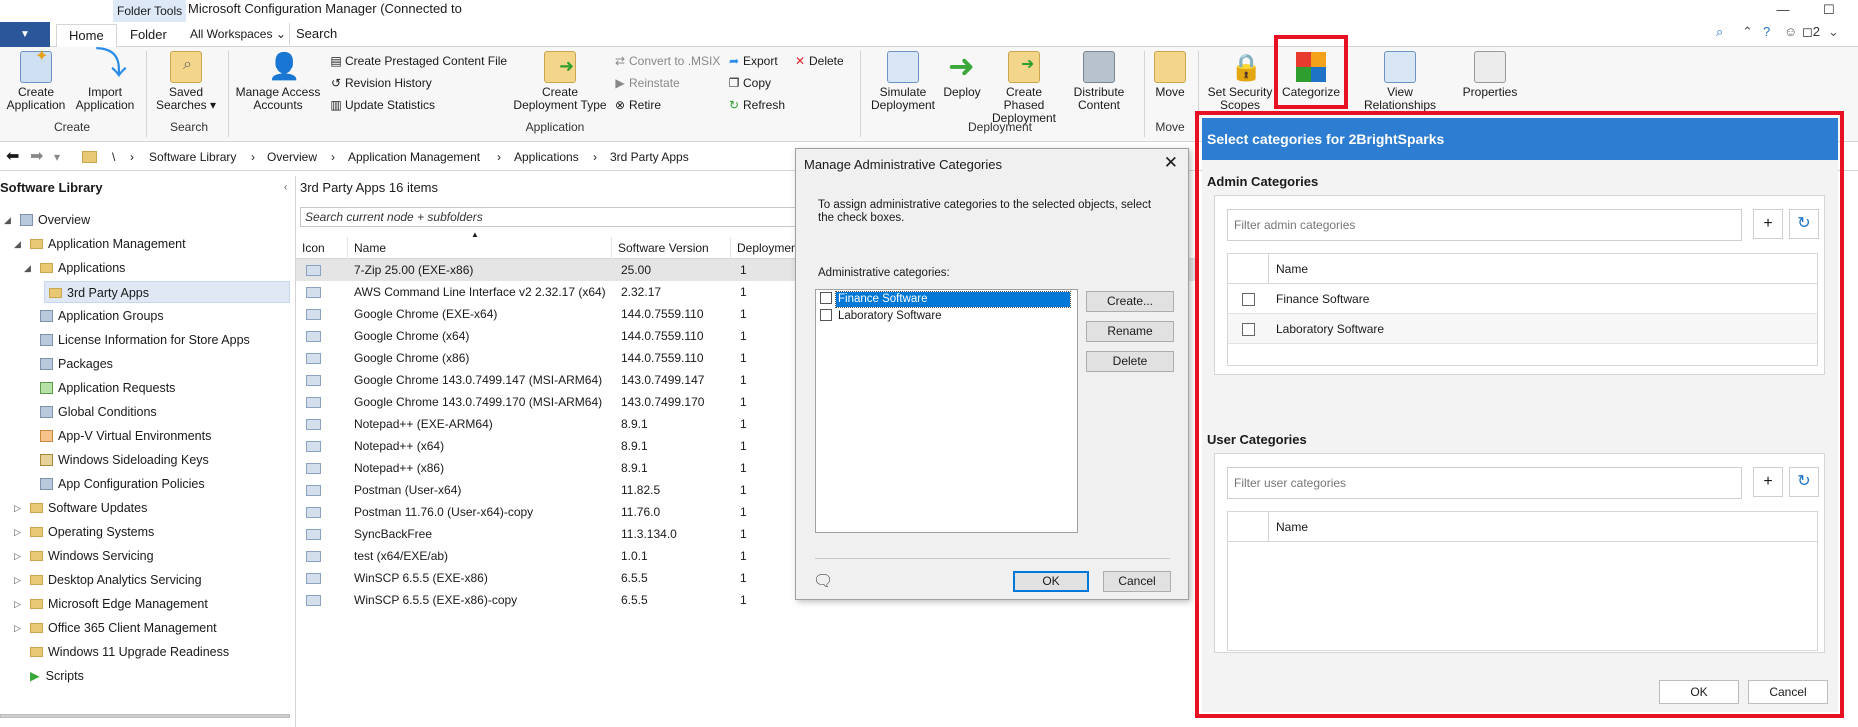 The height and width of the screenshot is (727, 1858). What do you see at coordinates (1171, 163) in the screenshot?
I see `close-icon: ✕` at bounding box center [1171, 163].